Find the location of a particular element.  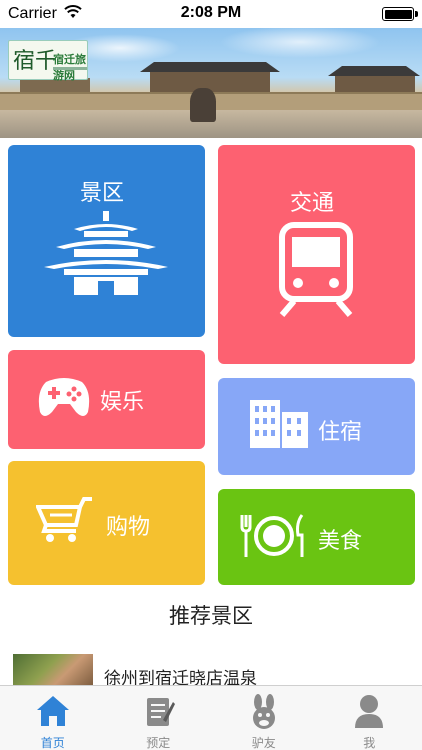

tab-home-label: 首页 is located at coordinates (52, 743).